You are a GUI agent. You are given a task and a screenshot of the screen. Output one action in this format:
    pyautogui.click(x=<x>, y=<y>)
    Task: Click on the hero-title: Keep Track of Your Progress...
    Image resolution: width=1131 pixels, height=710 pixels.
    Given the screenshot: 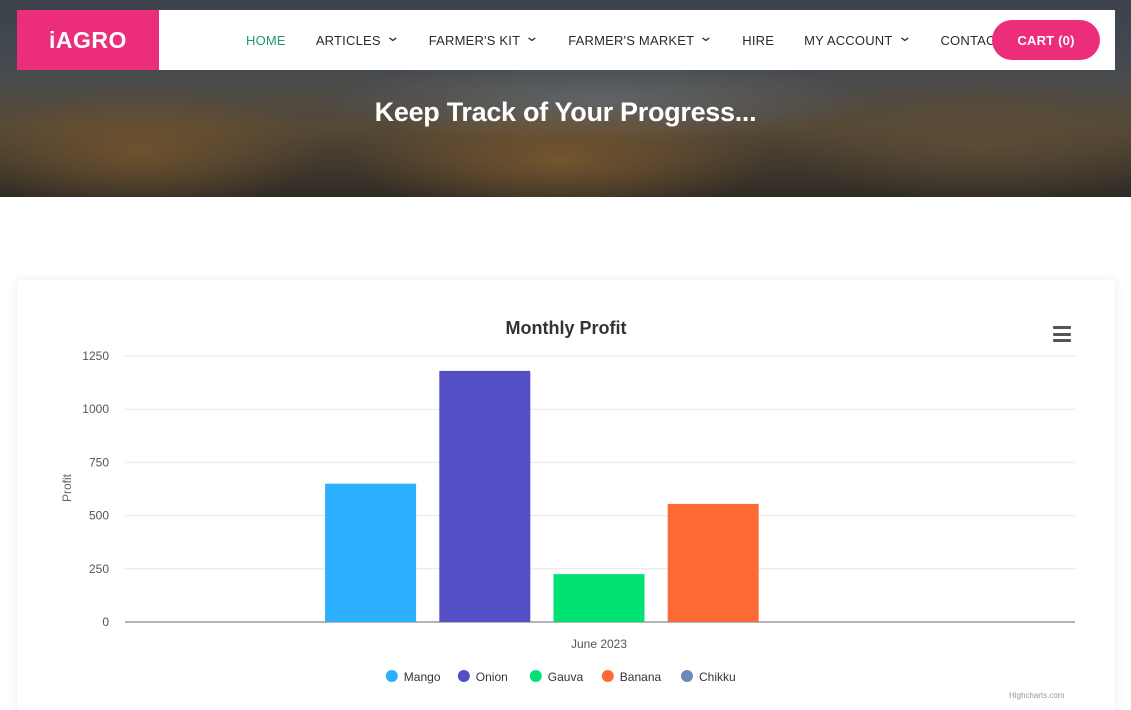 What is the action you would take?
    pyautogui.click(x=565, y=112)
    